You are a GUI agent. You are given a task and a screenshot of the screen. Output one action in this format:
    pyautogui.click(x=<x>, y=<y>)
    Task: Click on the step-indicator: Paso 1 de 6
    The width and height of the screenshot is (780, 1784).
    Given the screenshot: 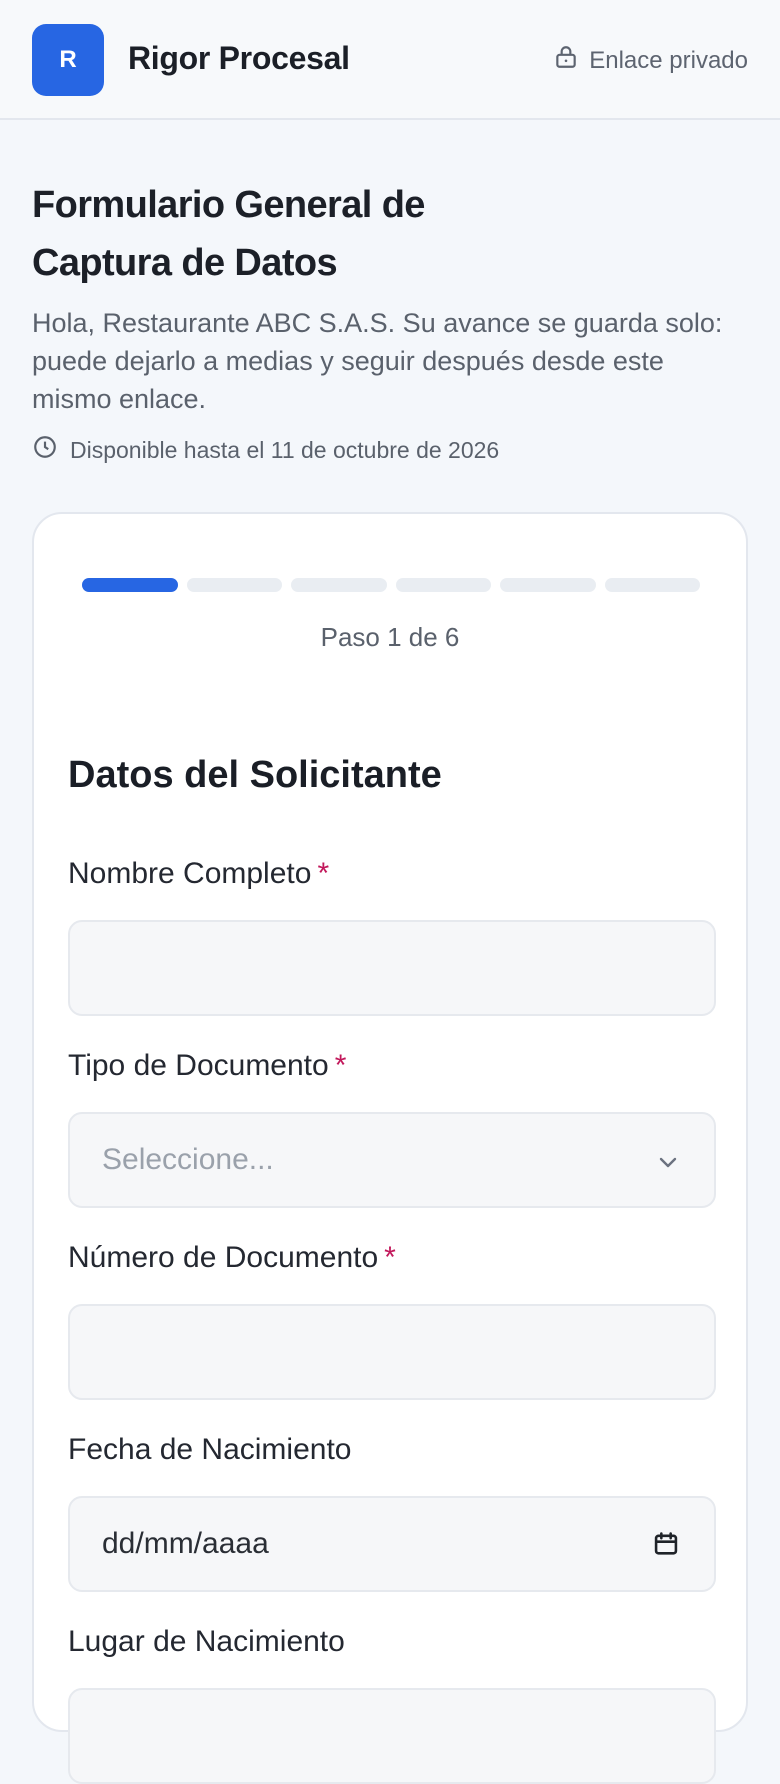 What is the action you would take?
    pyautogui.click(x=390, y=637)
    